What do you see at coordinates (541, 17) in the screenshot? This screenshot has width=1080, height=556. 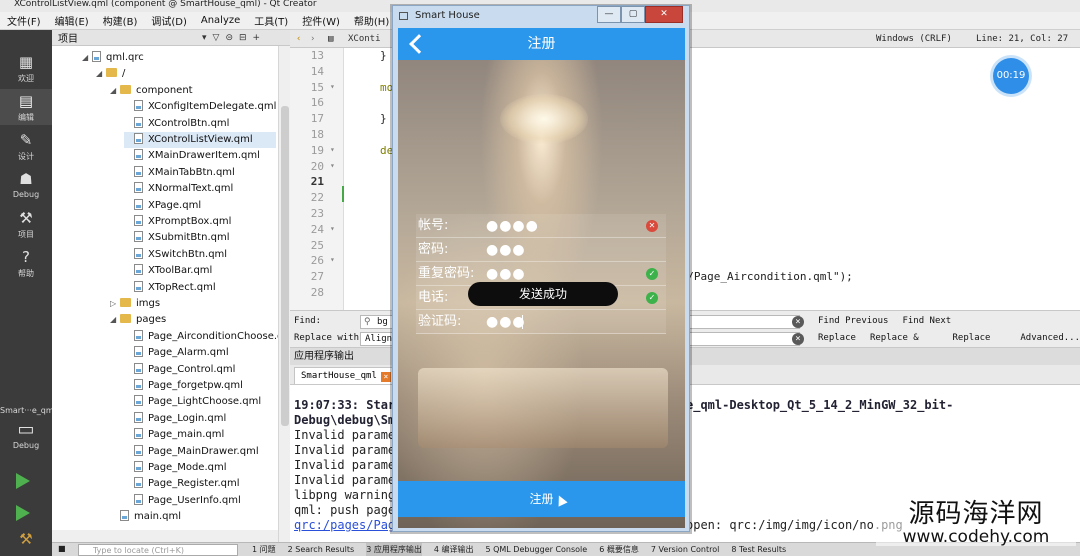 I see `app-window-titlebar: Smart House — ▢ ✕` at bounding box center [541, 17].